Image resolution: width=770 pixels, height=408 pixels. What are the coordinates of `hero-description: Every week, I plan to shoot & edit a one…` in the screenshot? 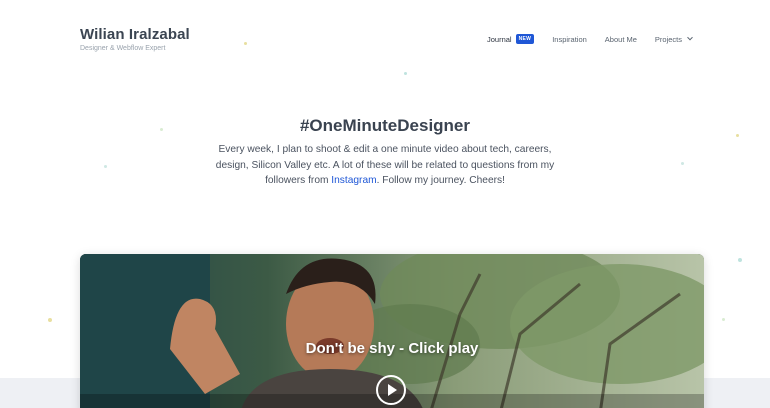 It's located at (385, 165).